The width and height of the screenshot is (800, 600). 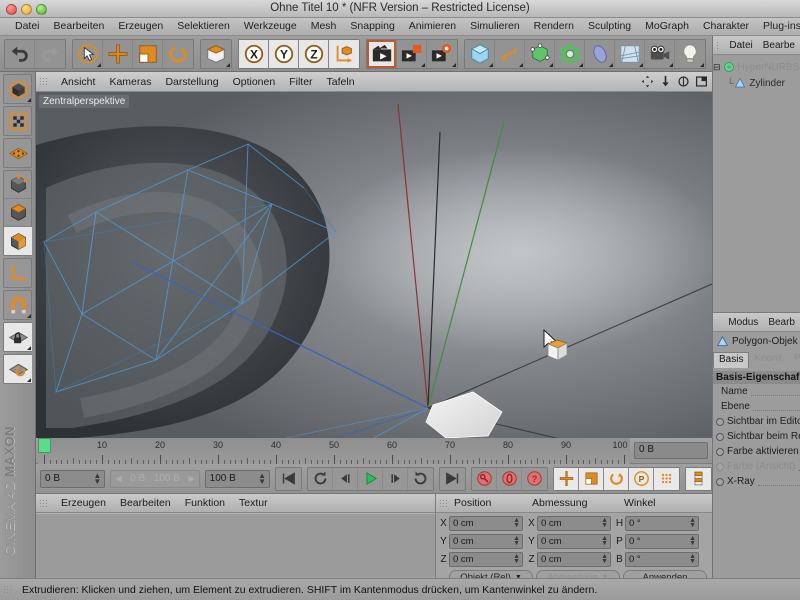 What do you see at coordinates (191, 82) in the screenshot?
I see `viewport-menu-darstellung: Darstellung` at bounding box center [191, 82].